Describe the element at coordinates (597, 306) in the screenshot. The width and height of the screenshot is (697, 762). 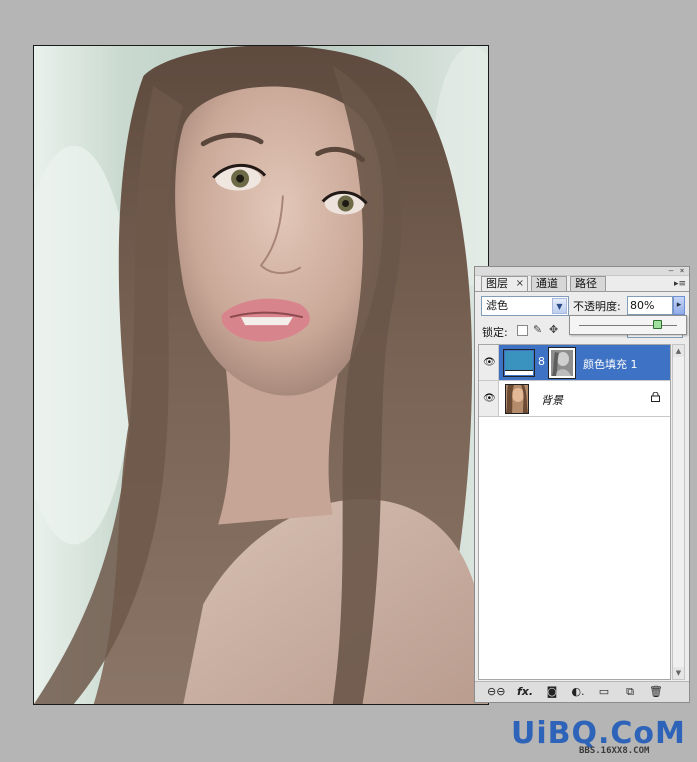
I see `opacity-label: 不透明度:` at that location.